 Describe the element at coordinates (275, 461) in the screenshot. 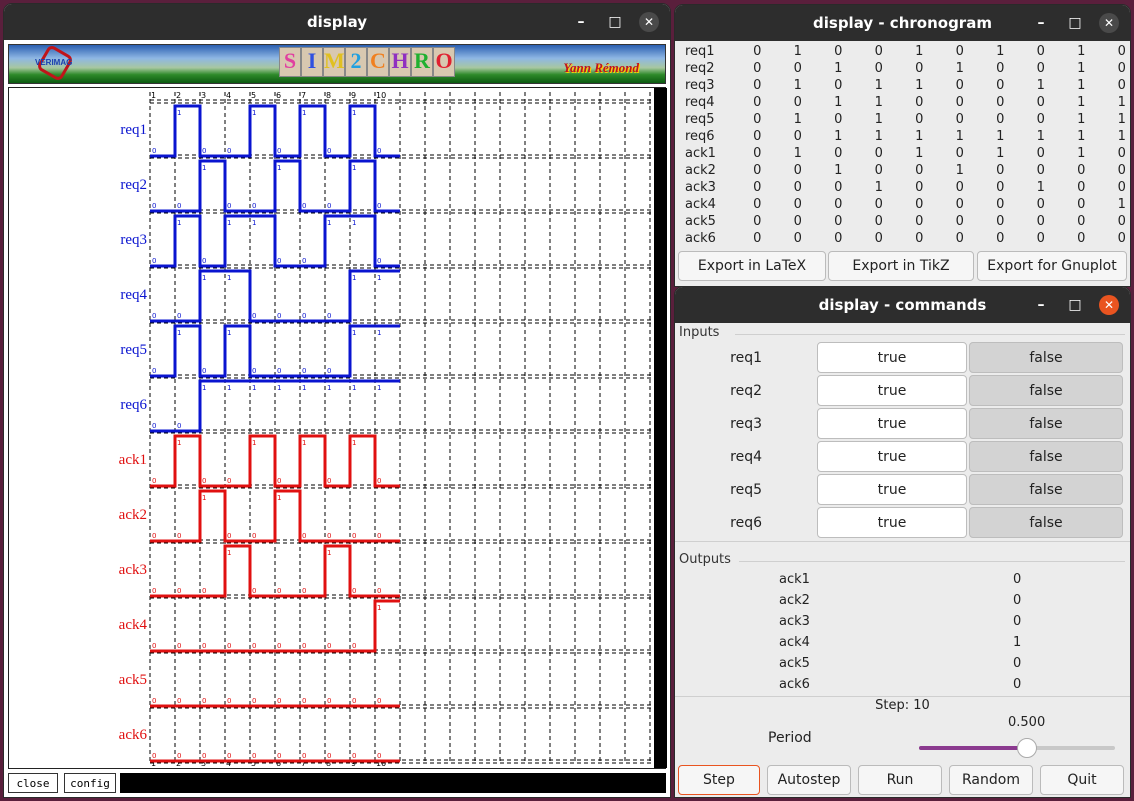

I see `waveform-ack1` at that location.